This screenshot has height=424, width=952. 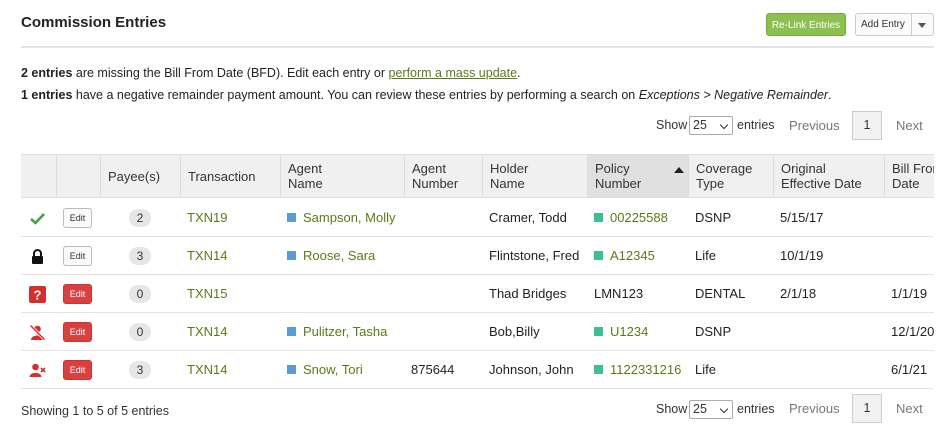 What do you see at coordinates (339, 255) in the screenshot?
I see `agent-name-link: Roose, Sara` at bounding box center [339, 255].